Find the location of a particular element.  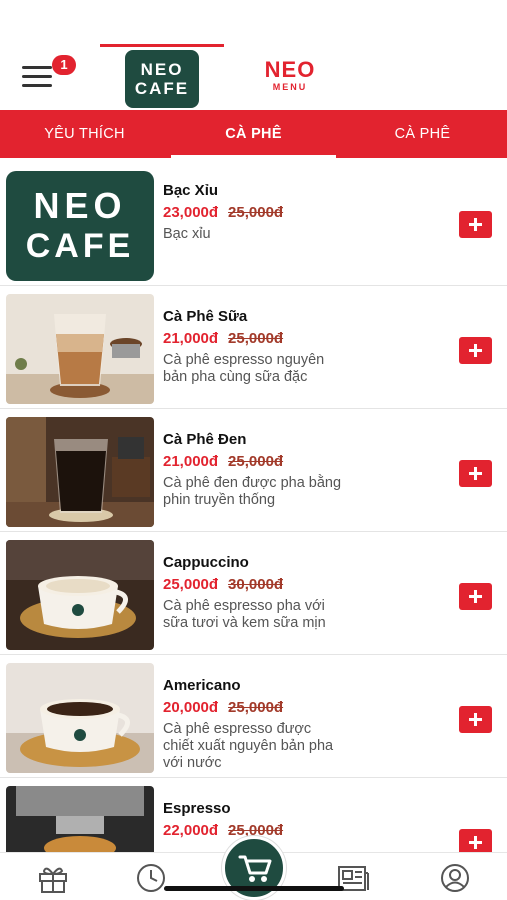

product-logo-line2: CAFE is located at coordinates (80, 246).